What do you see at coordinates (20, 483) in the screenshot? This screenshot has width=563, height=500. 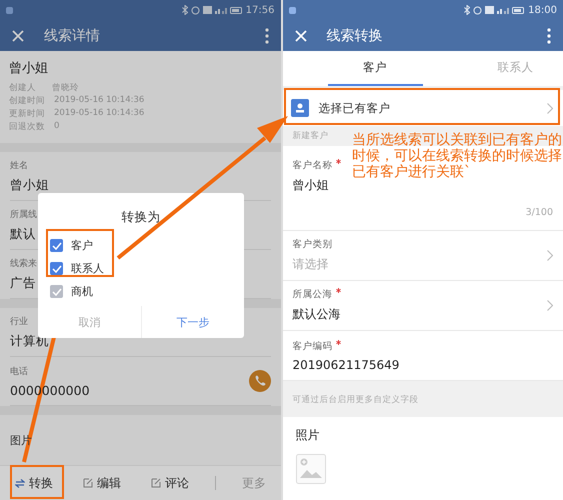 I see `swap-icon` at bounding box center [20, 483].